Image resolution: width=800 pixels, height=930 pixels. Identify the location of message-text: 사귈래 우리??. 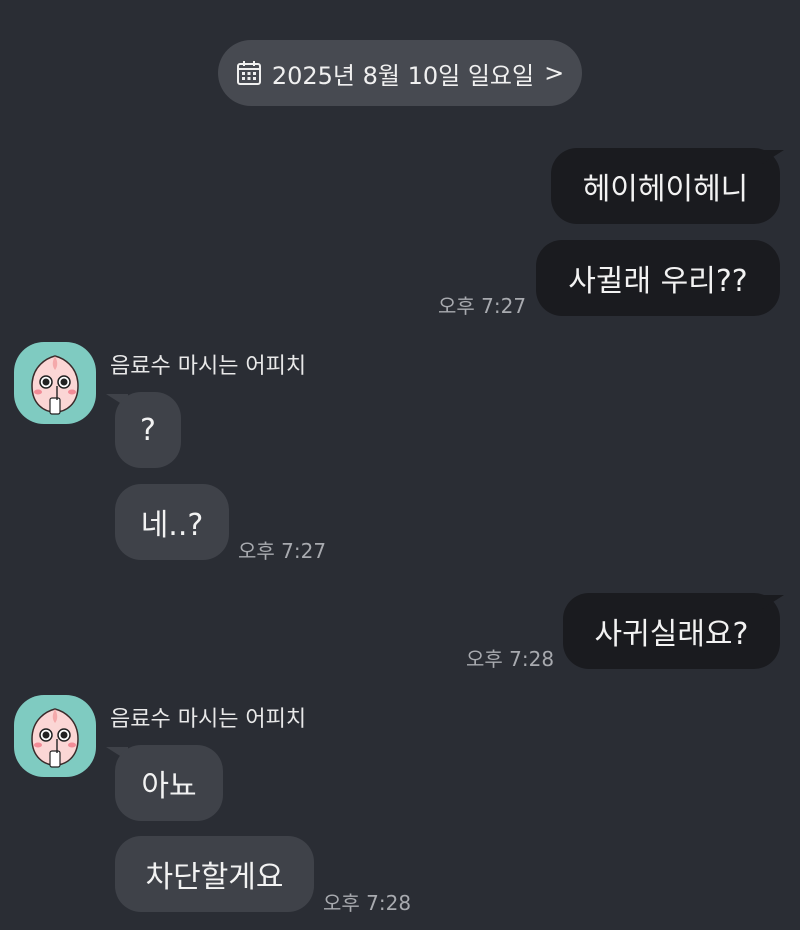
(658, 281).